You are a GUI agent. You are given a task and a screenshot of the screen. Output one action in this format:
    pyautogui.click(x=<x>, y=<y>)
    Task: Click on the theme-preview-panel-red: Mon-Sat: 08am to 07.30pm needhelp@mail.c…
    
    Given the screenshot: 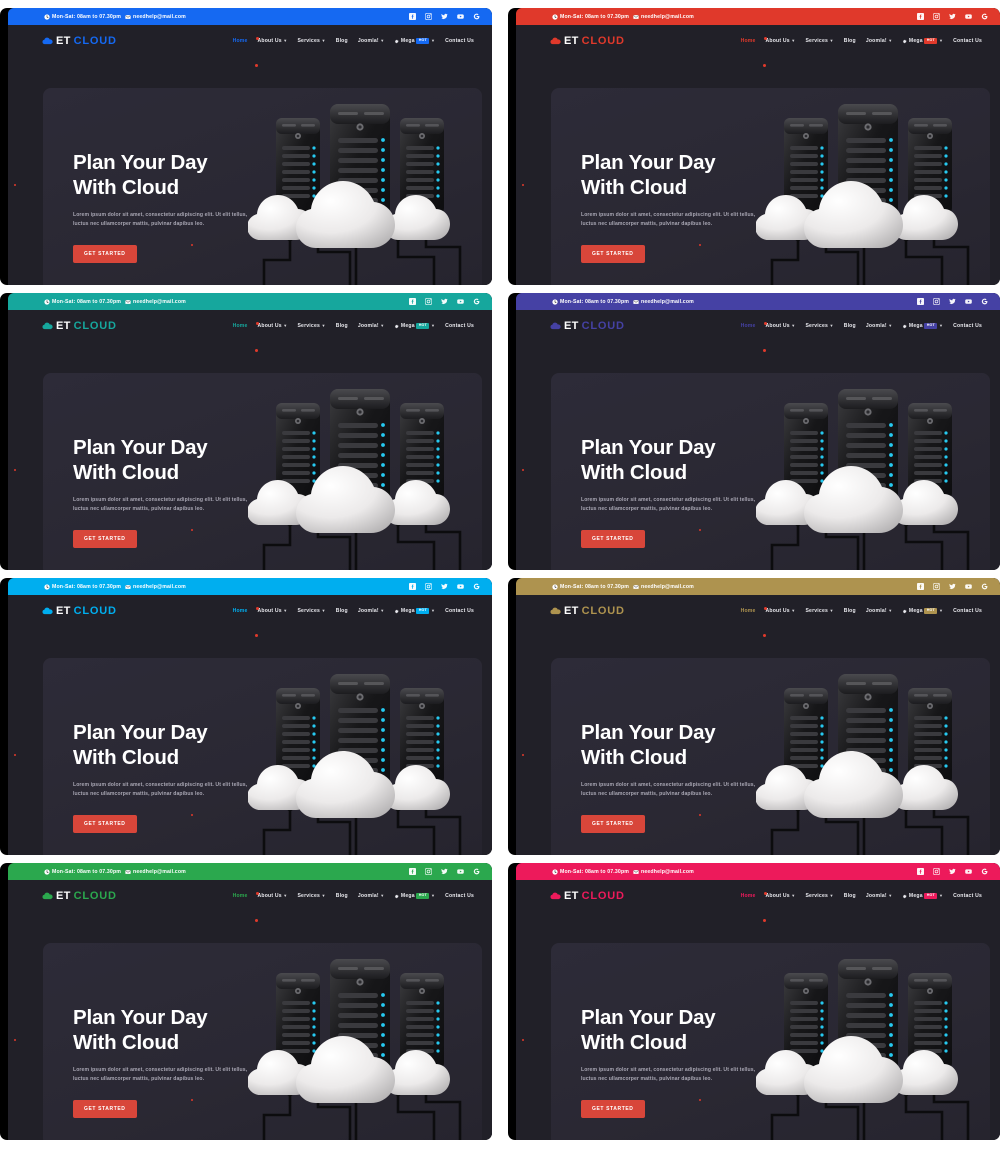 What is the action you would take?
    pyautogui.click(x=754, y=146)
    